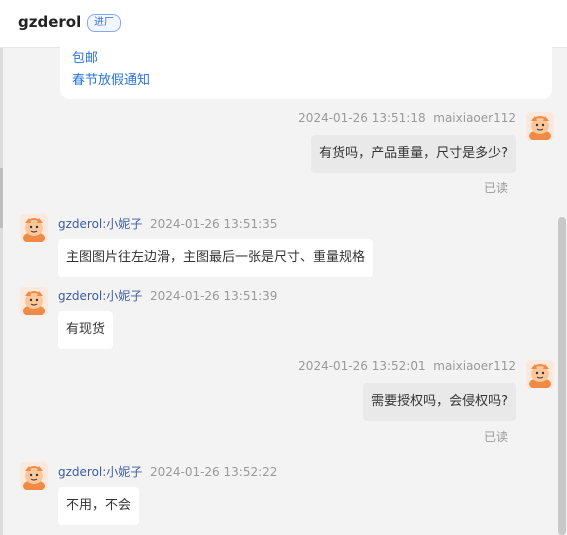  I want to click on message-time: 2024-01-26 13:52:22, so click(213, 472).